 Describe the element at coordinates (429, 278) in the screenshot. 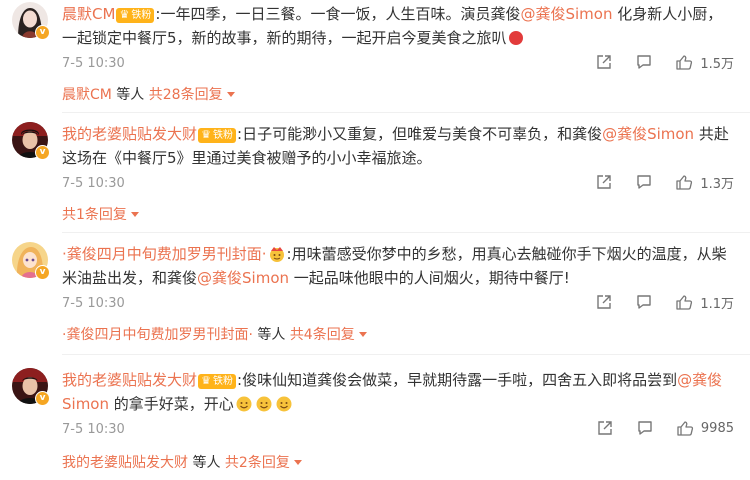

I see `comment-body-text: 一起品味他眼中的人间烟火，期待中餐厅!` at that location.